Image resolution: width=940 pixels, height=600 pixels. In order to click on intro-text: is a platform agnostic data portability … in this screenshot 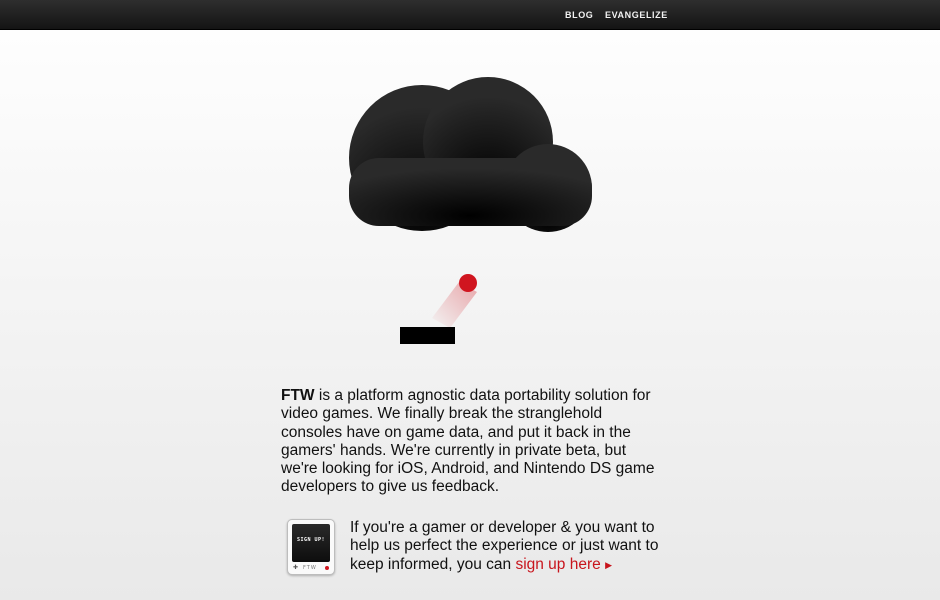, I will do `click(468, 441)`.